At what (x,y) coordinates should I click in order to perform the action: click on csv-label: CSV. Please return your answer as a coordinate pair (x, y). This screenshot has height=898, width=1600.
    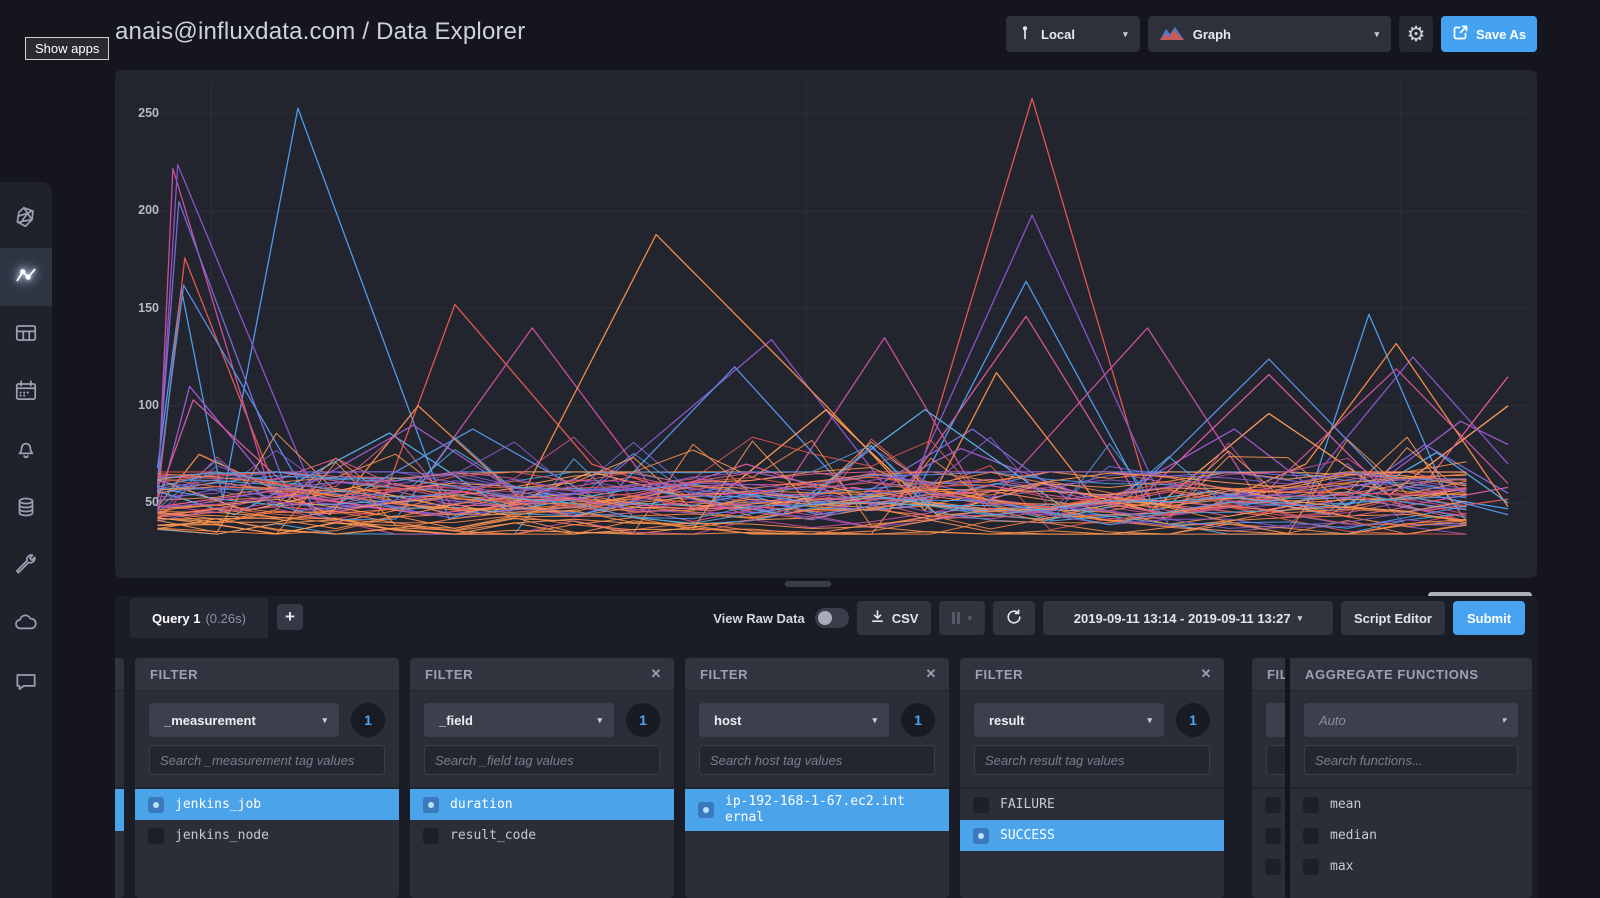
    Looking at the image, I should click on (905, 618).